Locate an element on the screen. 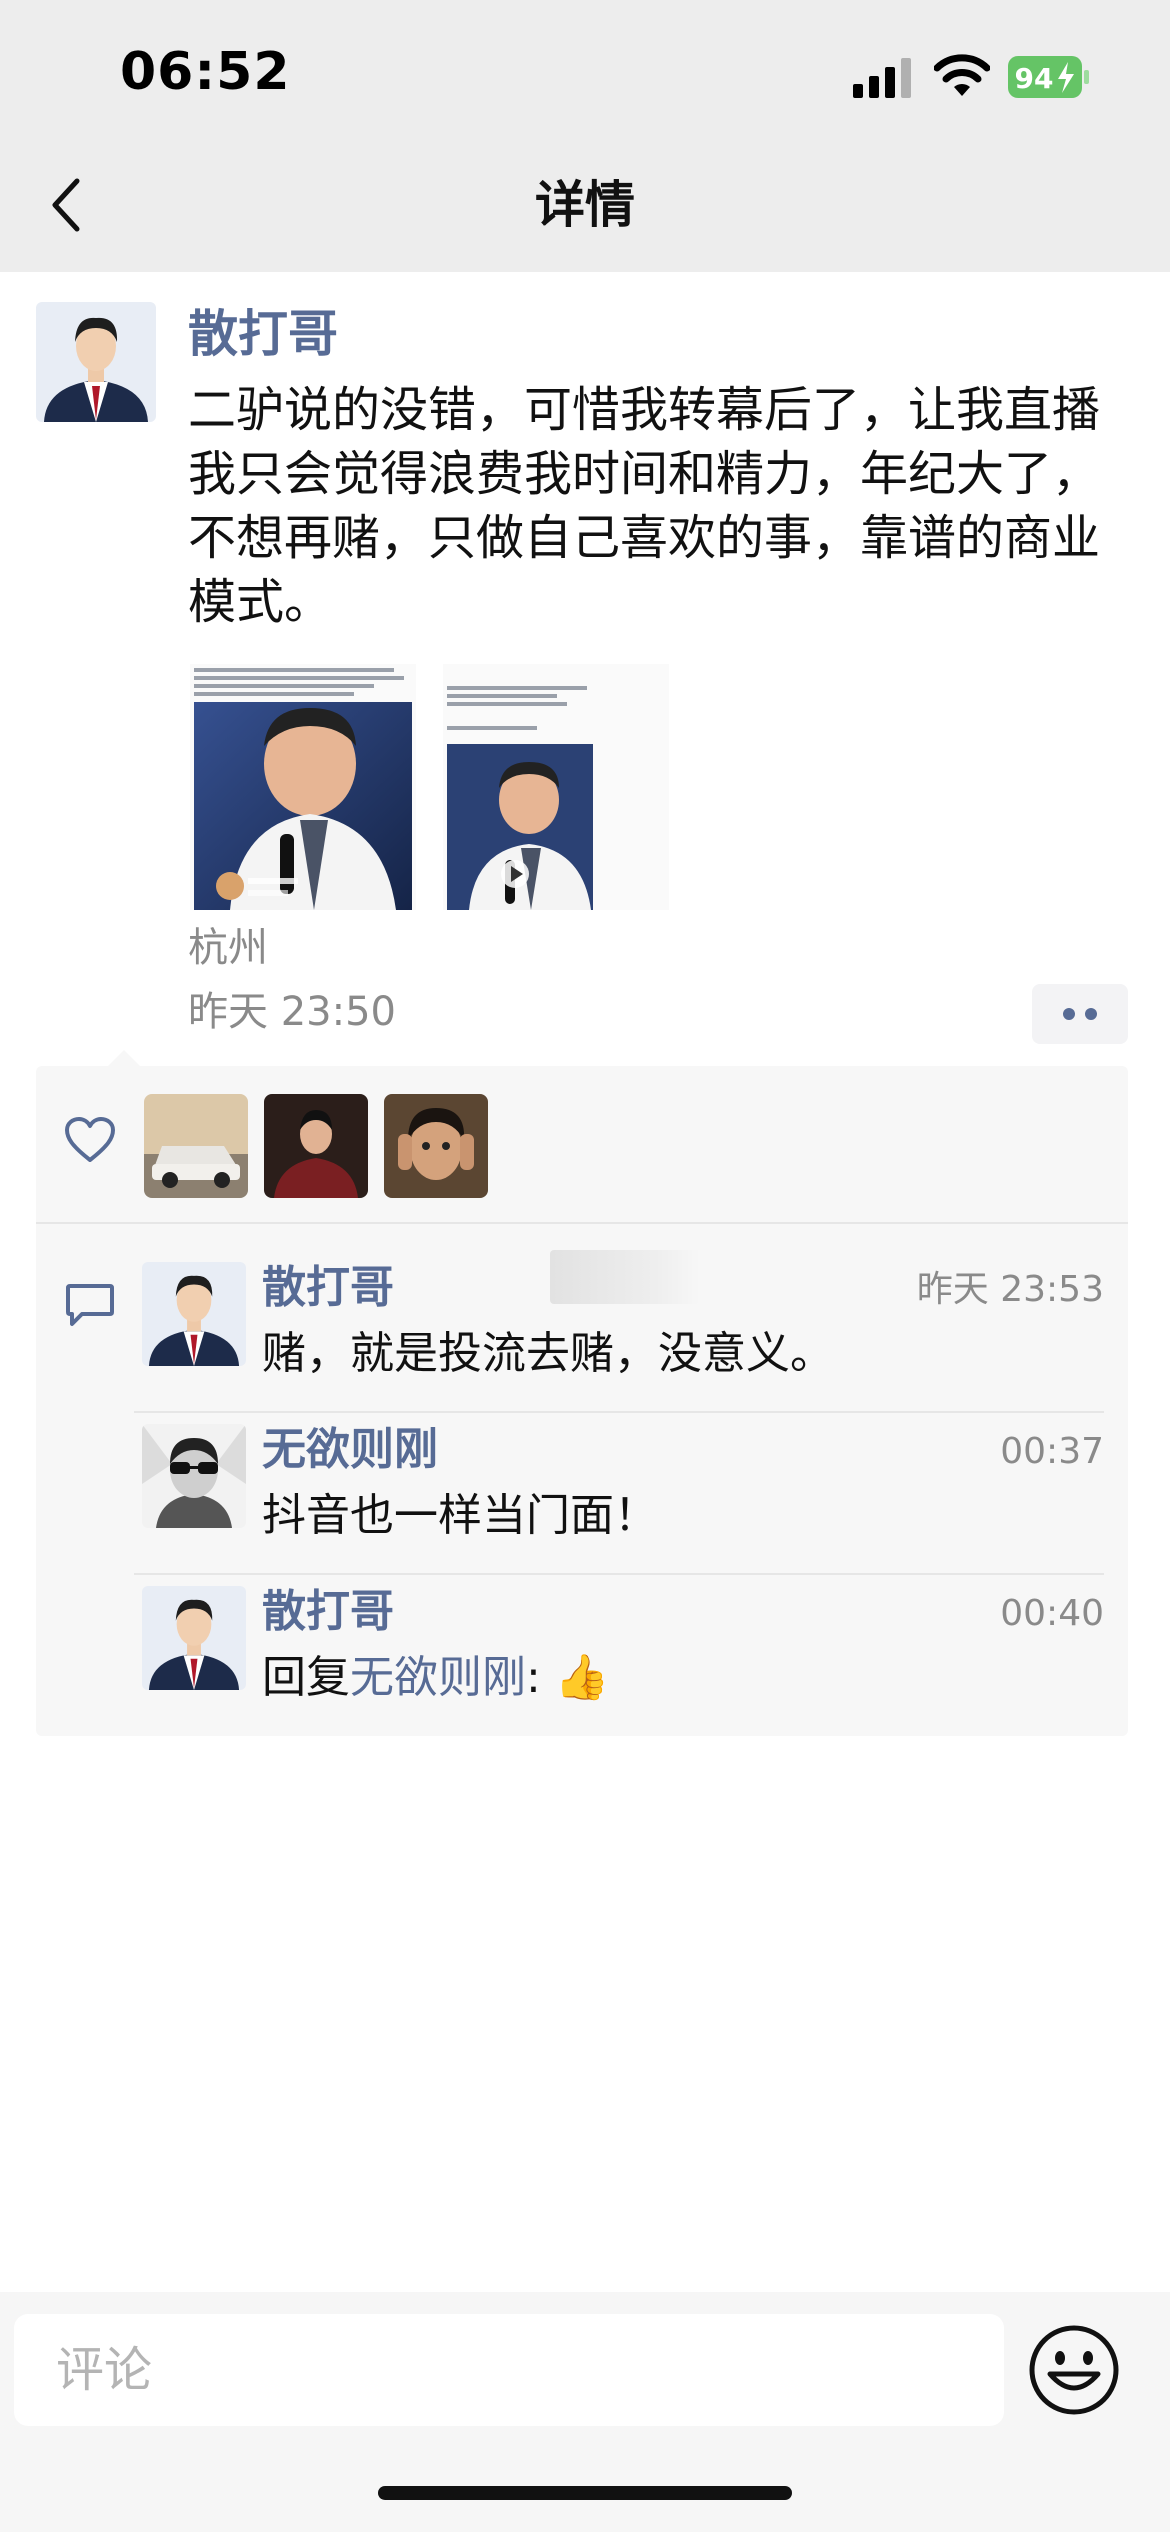 This screenshot has height=2532, width=1170. comment-input is located at coordinates (509, 2370).